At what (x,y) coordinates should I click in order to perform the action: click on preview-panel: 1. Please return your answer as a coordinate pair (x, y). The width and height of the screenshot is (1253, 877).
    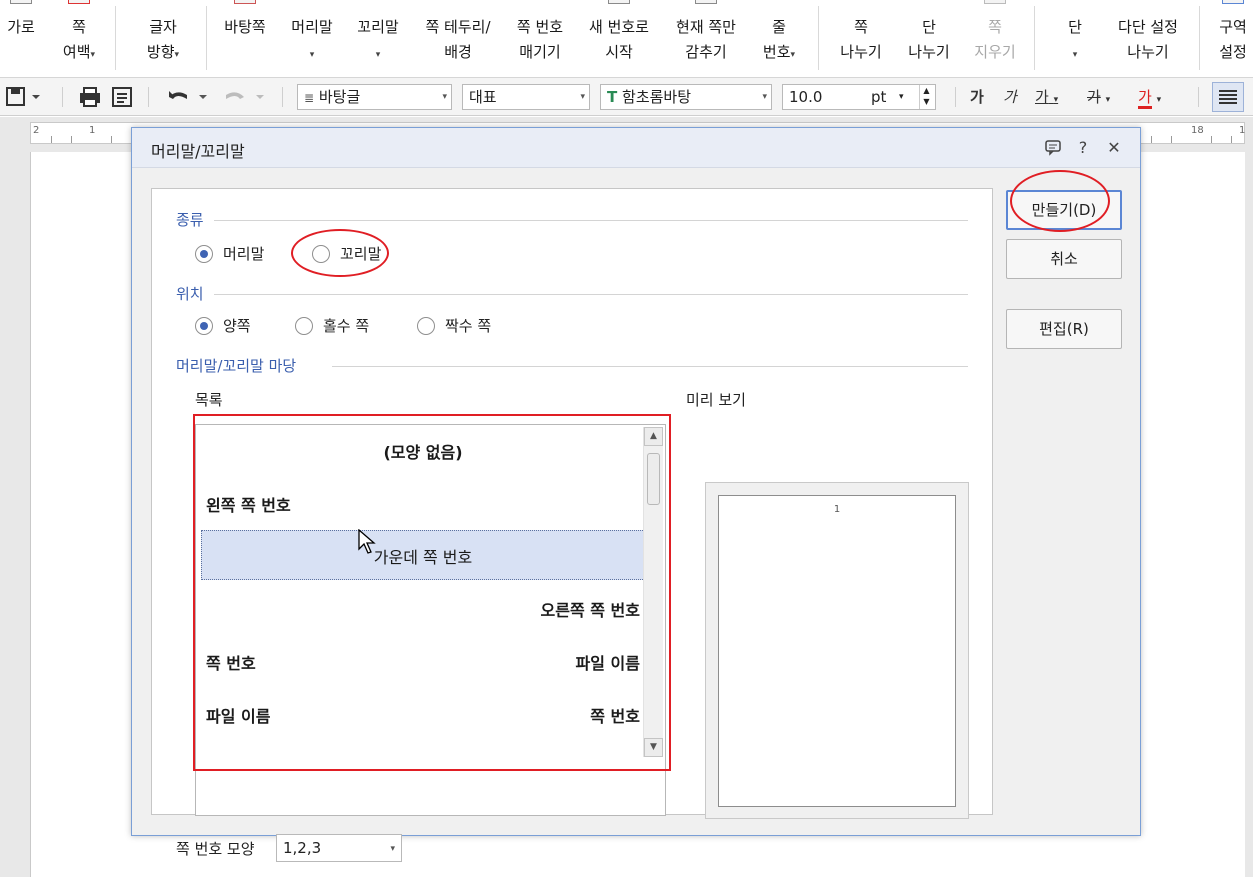
    Looking at the image, I should click on (837, 650).